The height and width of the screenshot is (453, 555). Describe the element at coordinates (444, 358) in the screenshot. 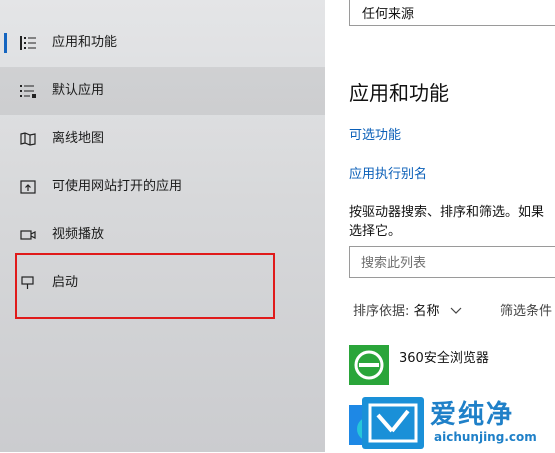

I see `app-name: 360安全浏览器` at that location.